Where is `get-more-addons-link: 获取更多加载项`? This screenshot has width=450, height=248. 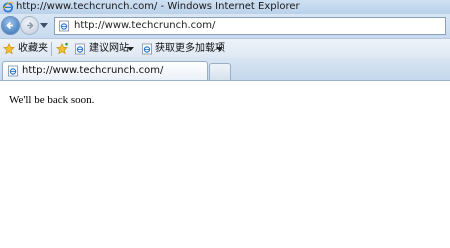 get-more-addons-link: 获取更多加载项 is located at coordinates (183, 49).